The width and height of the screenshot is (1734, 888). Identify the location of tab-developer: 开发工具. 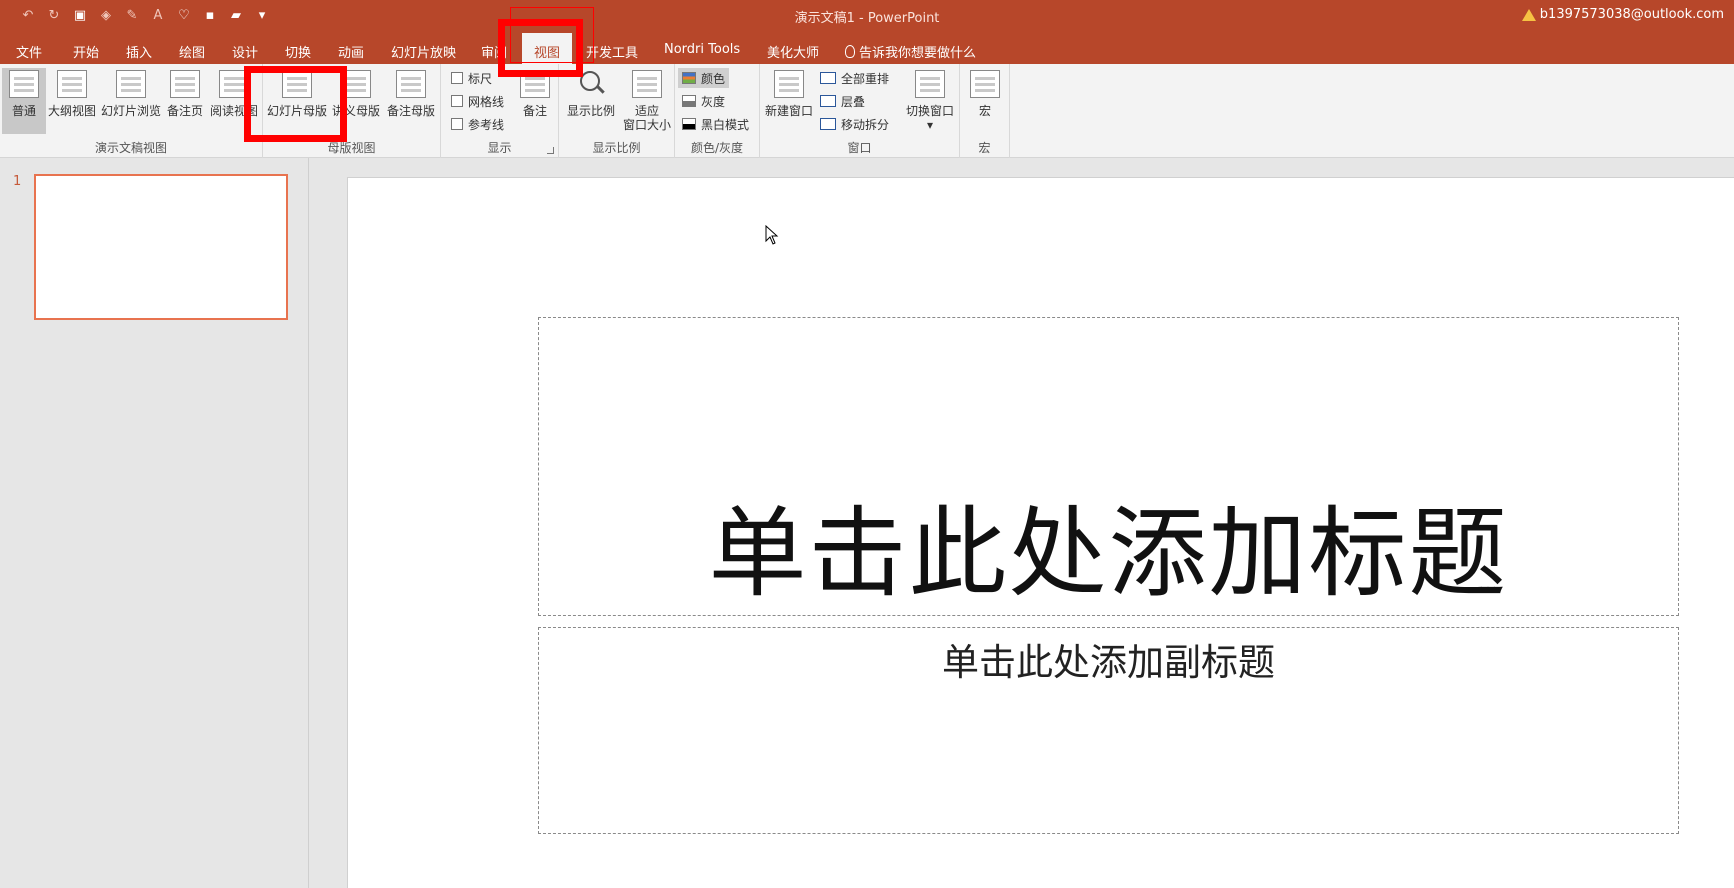
(612, 51).